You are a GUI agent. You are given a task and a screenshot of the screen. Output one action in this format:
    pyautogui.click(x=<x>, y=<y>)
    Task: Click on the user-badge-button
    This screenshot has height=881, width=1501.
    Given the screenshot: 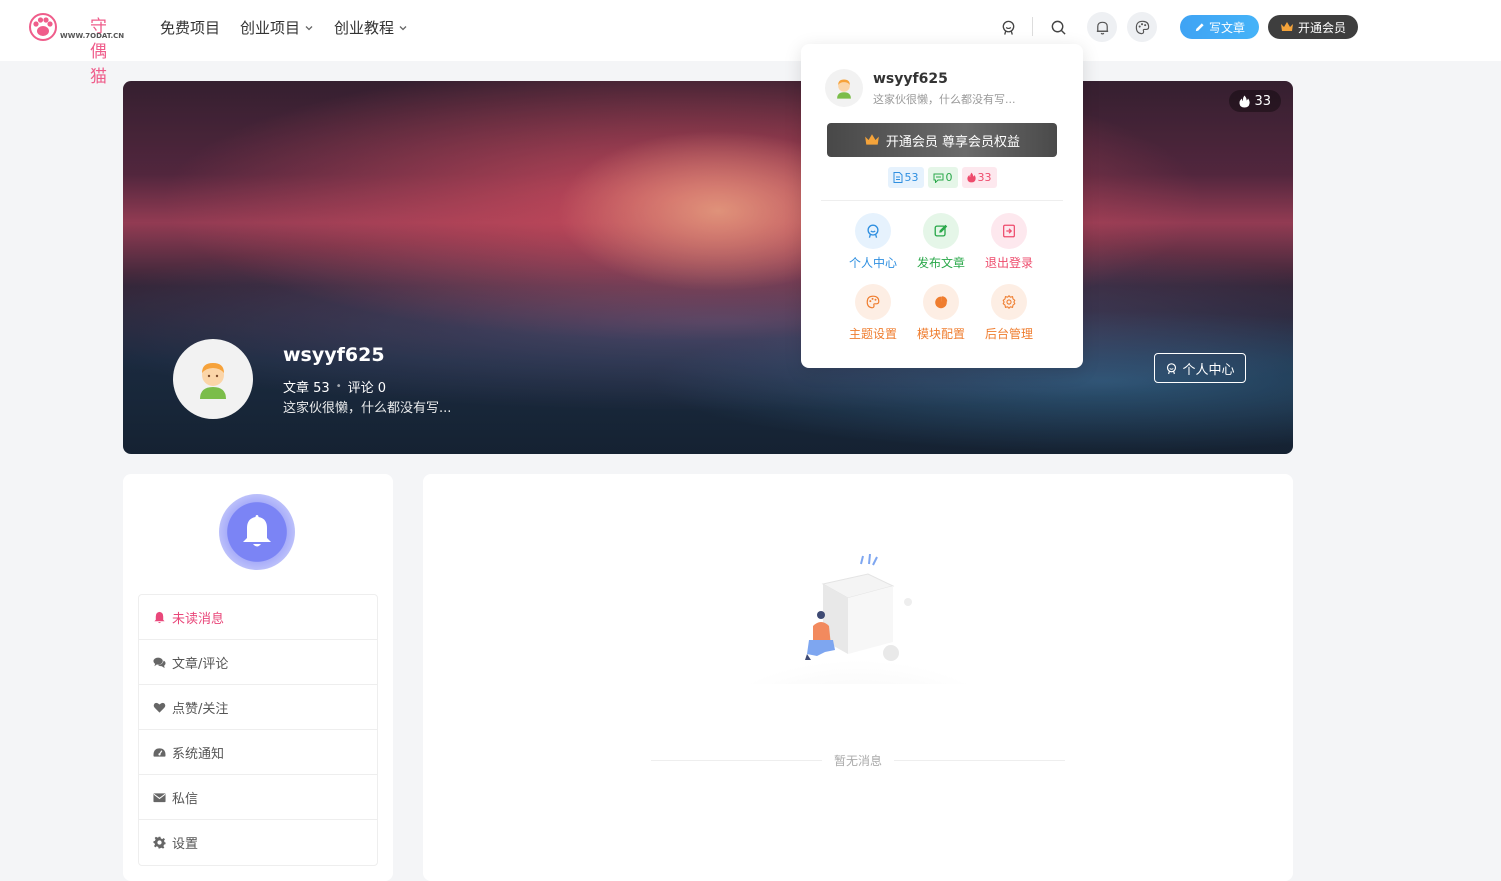 What is the action you would take?
    pyautogui.click(x=1008, y=27)
    